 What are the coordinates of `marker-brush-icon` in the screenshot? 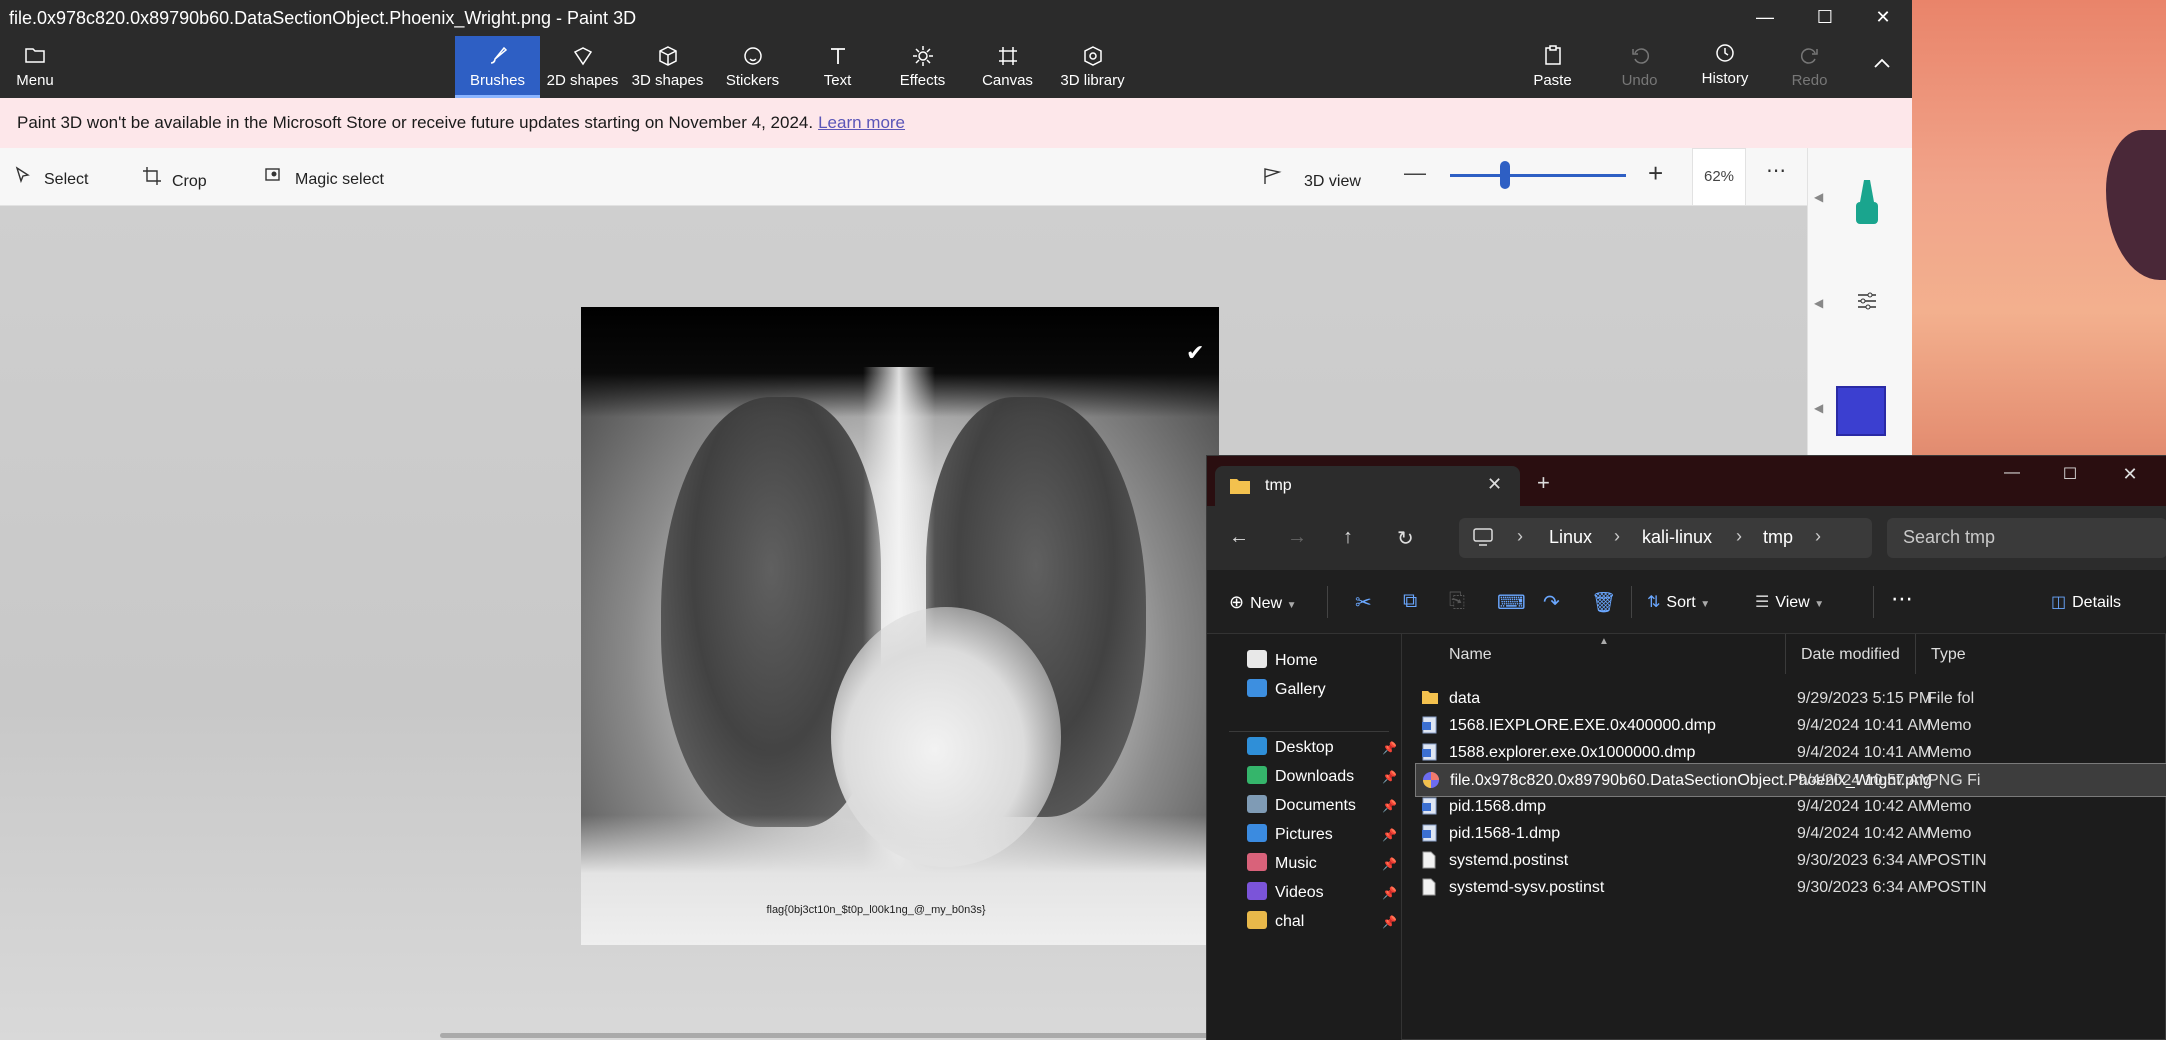 It's located at (1867, 205).